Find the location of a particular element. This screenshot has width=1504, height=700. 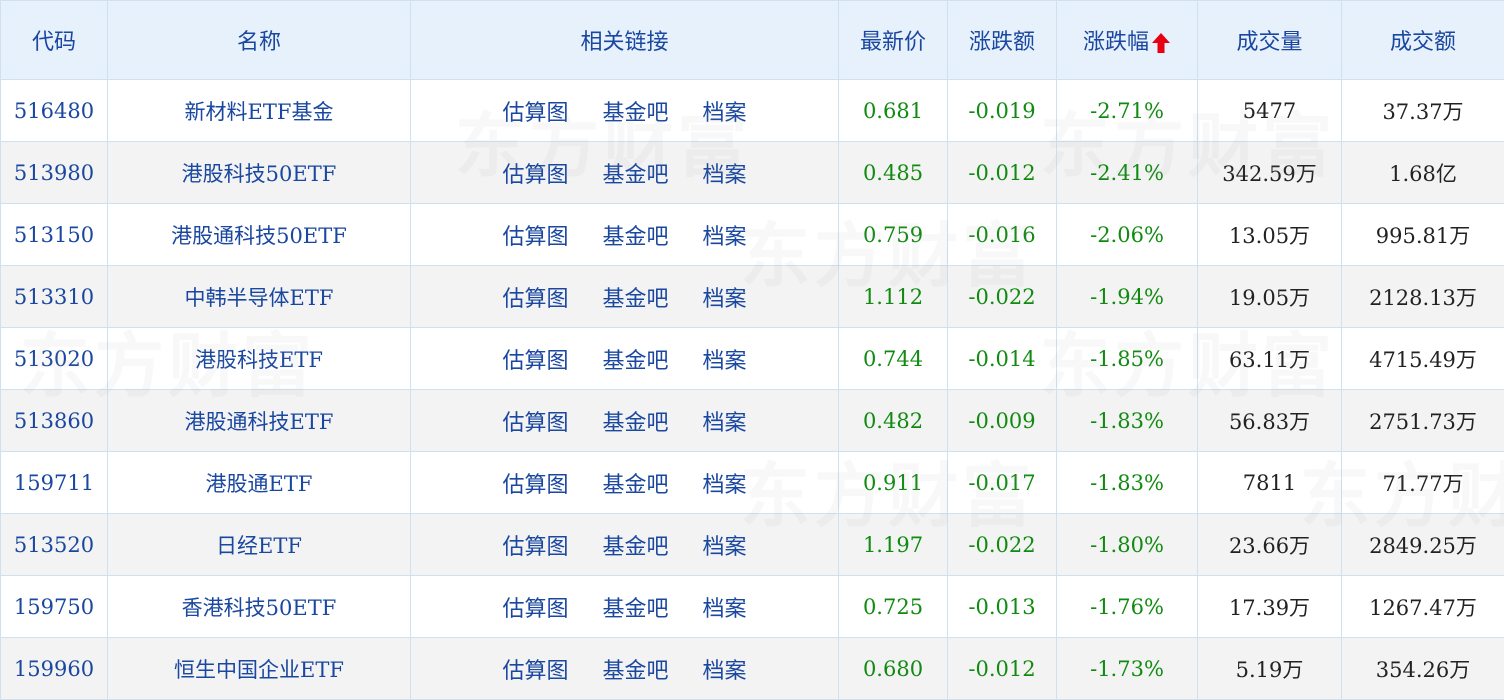

change-pct-cell: -1.80% is located at coordinates (1127, 545).